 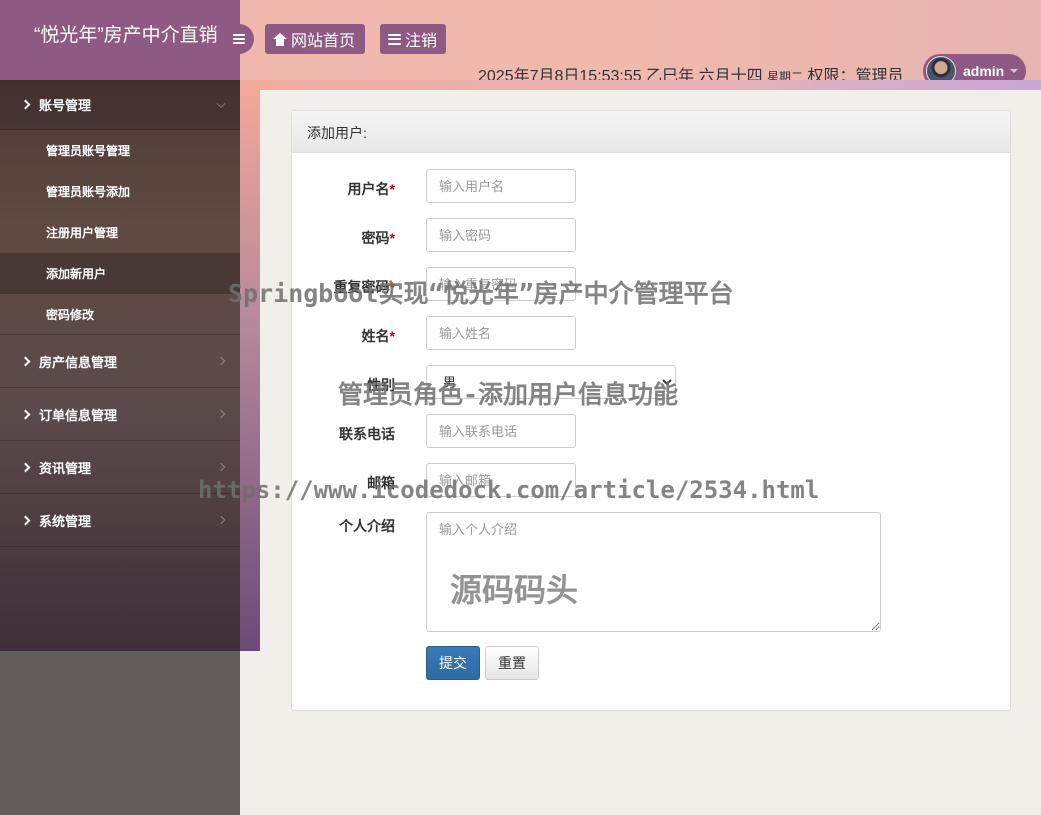 What do you see at coordinates (76, 274) in the screenshot?
I see `sidebar-item-label: 添加新用户` at bounding box center [76, 274].